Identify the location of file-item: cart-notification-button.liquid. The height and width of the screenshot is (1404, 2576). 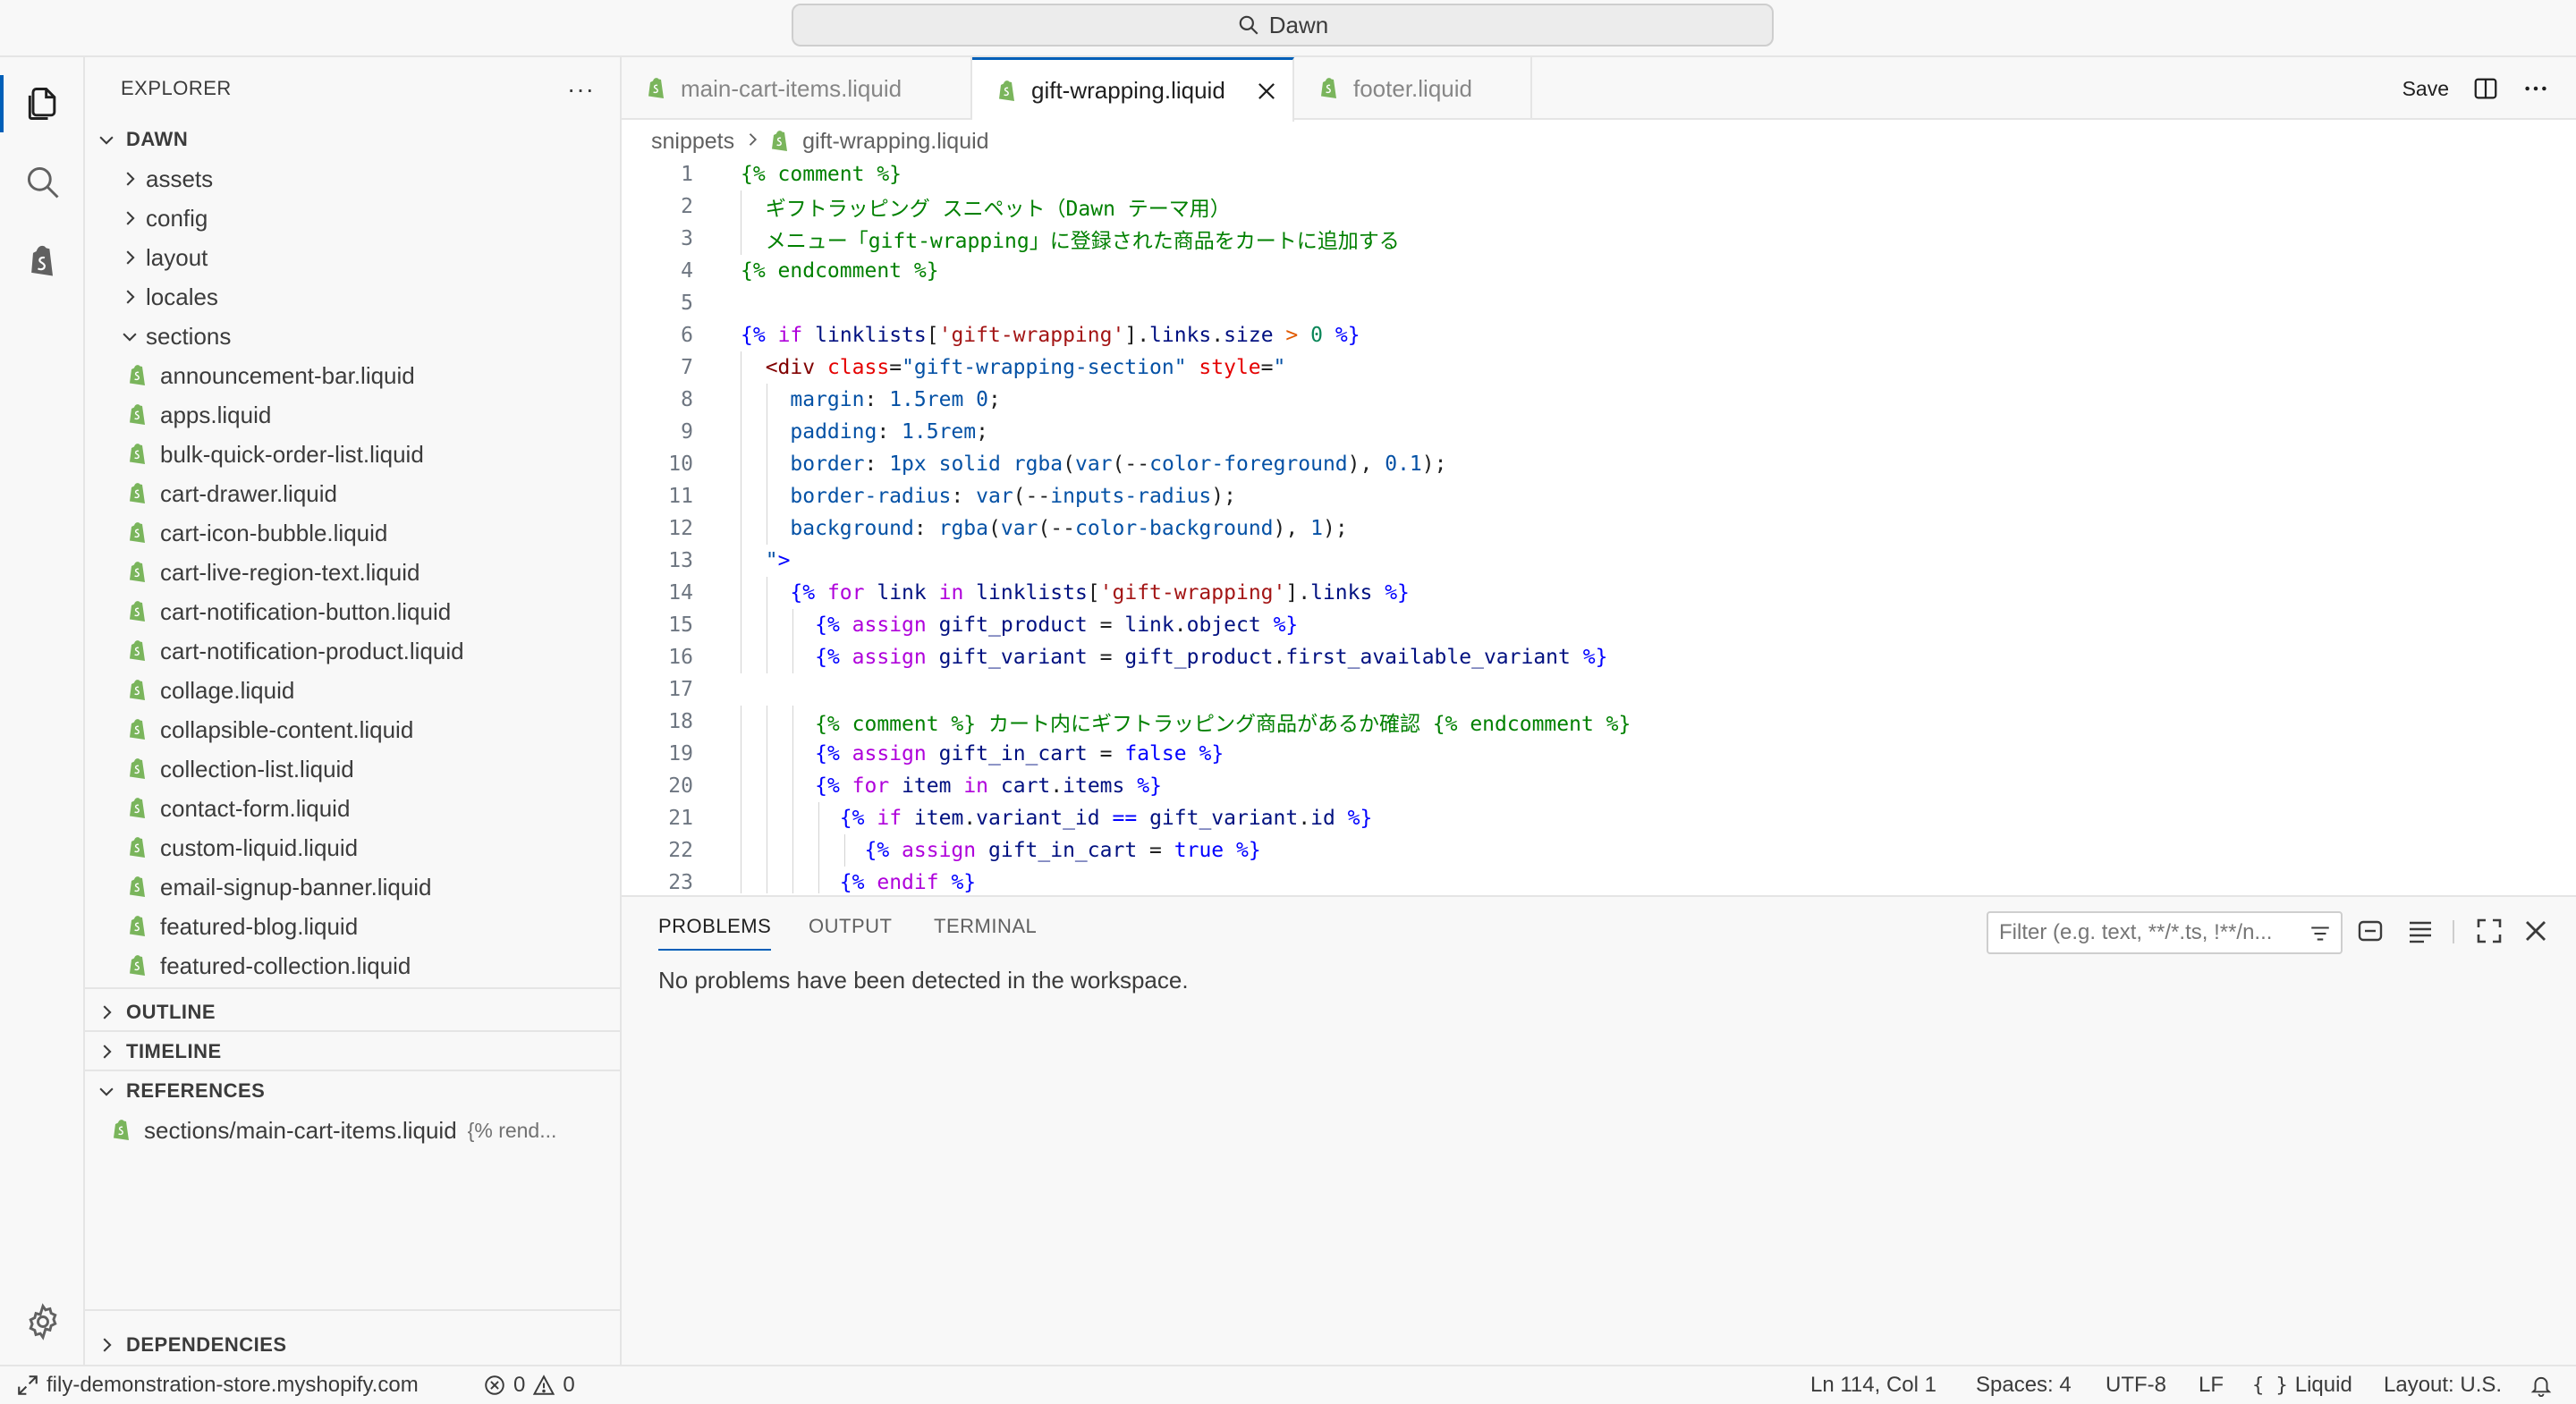
(353, 612).